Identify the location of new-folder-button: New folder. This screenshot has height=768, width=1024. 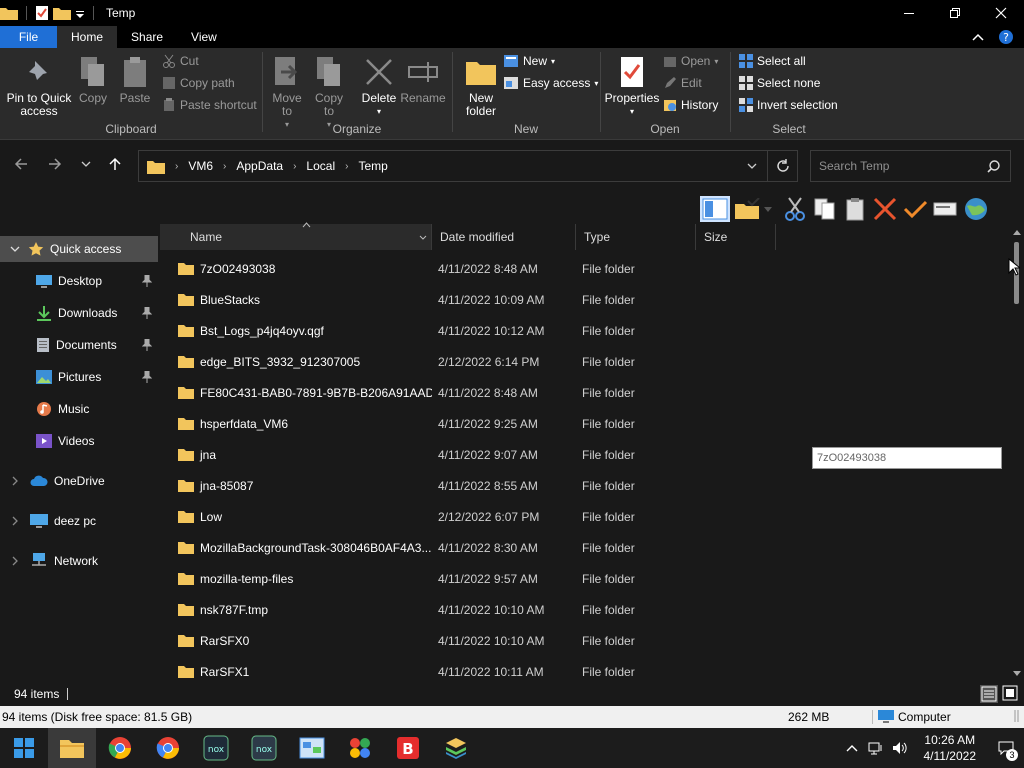
(481, 85).